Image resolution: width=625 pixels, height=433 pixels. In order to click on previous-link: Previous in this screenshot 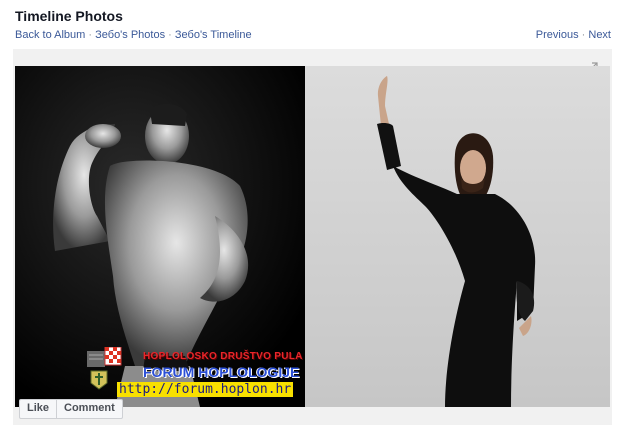, I will do `click(557, 35)`.